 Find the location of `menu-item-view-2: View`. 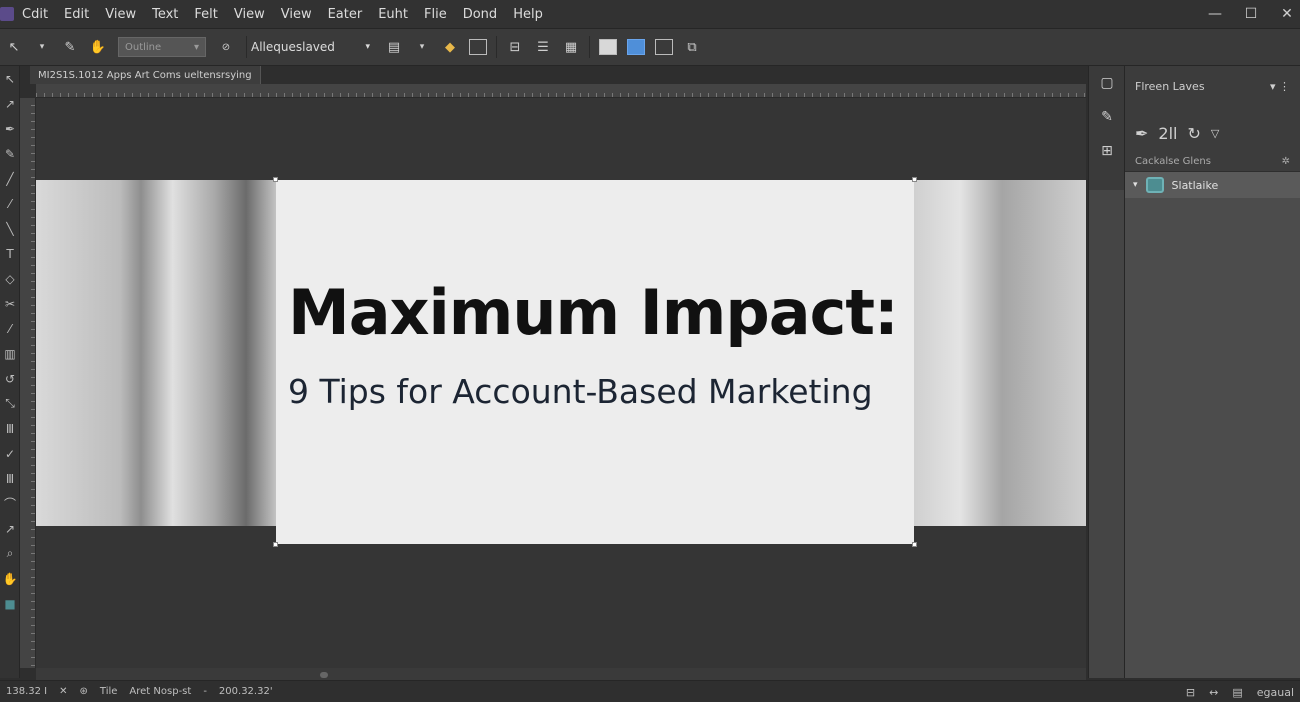

menu-item-view-2: View is located at coordinates (249, 14).